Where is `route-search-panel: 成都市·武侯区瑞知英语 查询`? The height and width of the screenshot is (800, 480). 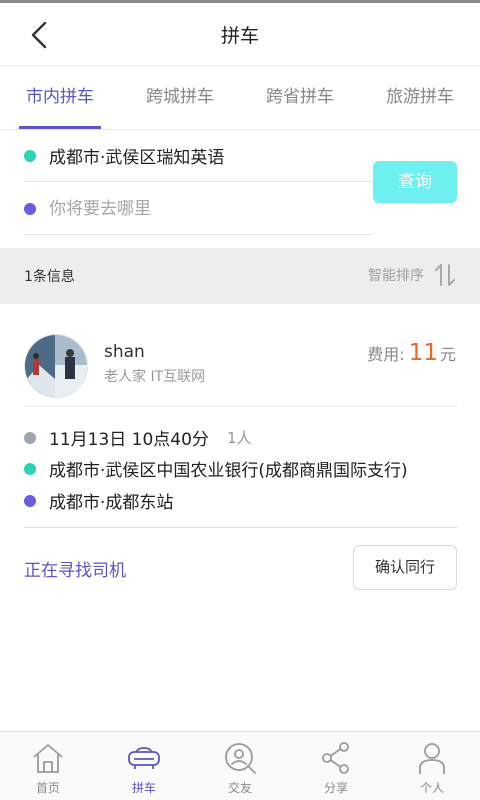 route-search-panel: 成都市·武侯区瑞知英语 查询 is located at coordinates (240, 189).